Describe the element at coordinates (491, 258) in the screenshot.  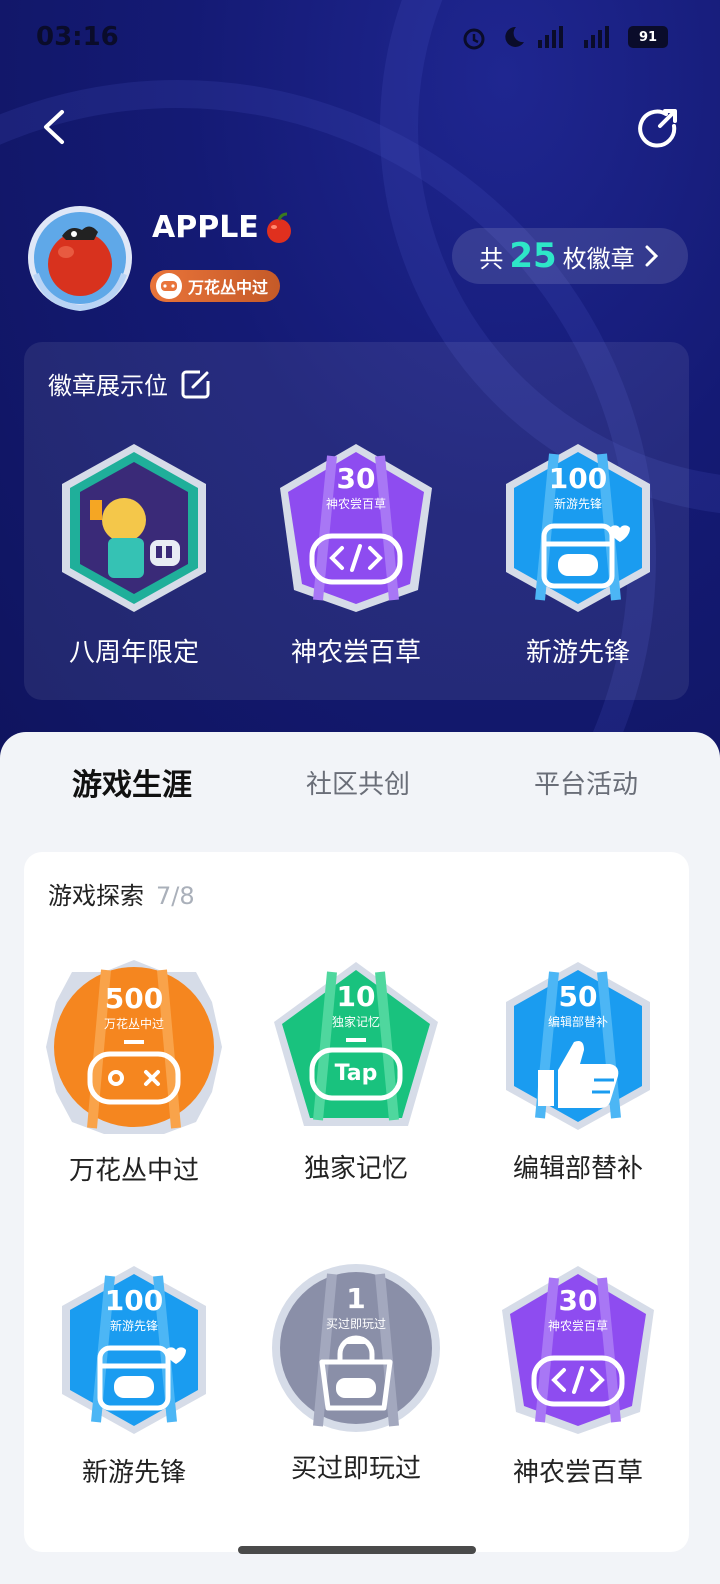
I see `total-prefix: 共` at that location.